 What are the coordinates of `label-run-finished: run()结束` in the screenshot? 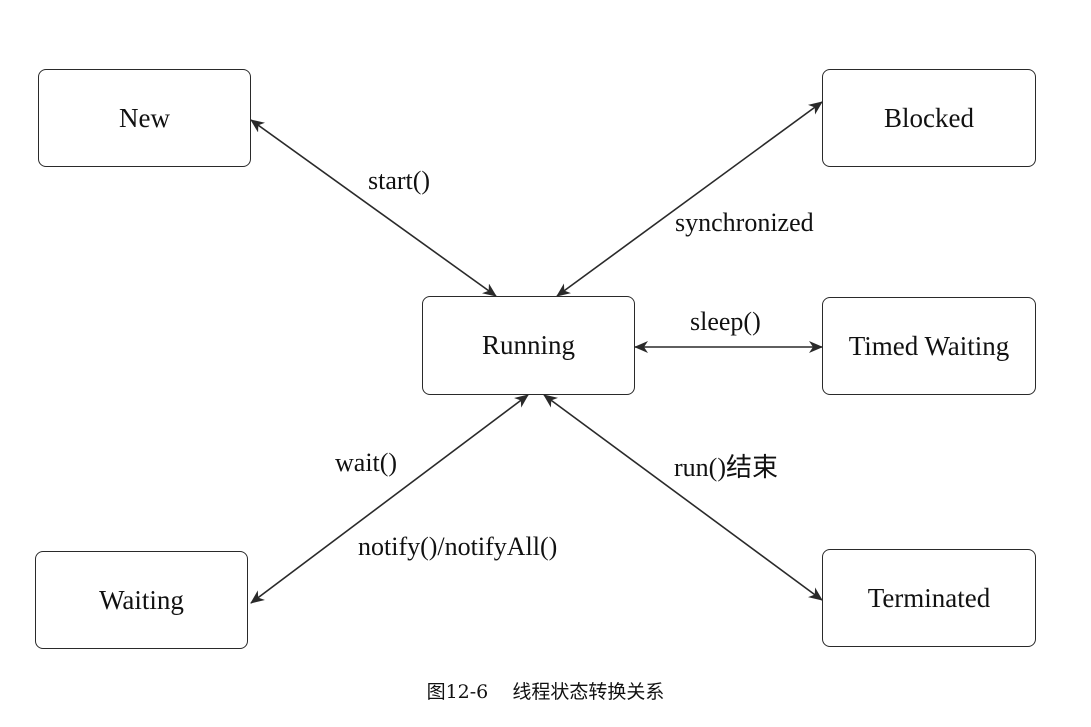 It's located at (726, 467).